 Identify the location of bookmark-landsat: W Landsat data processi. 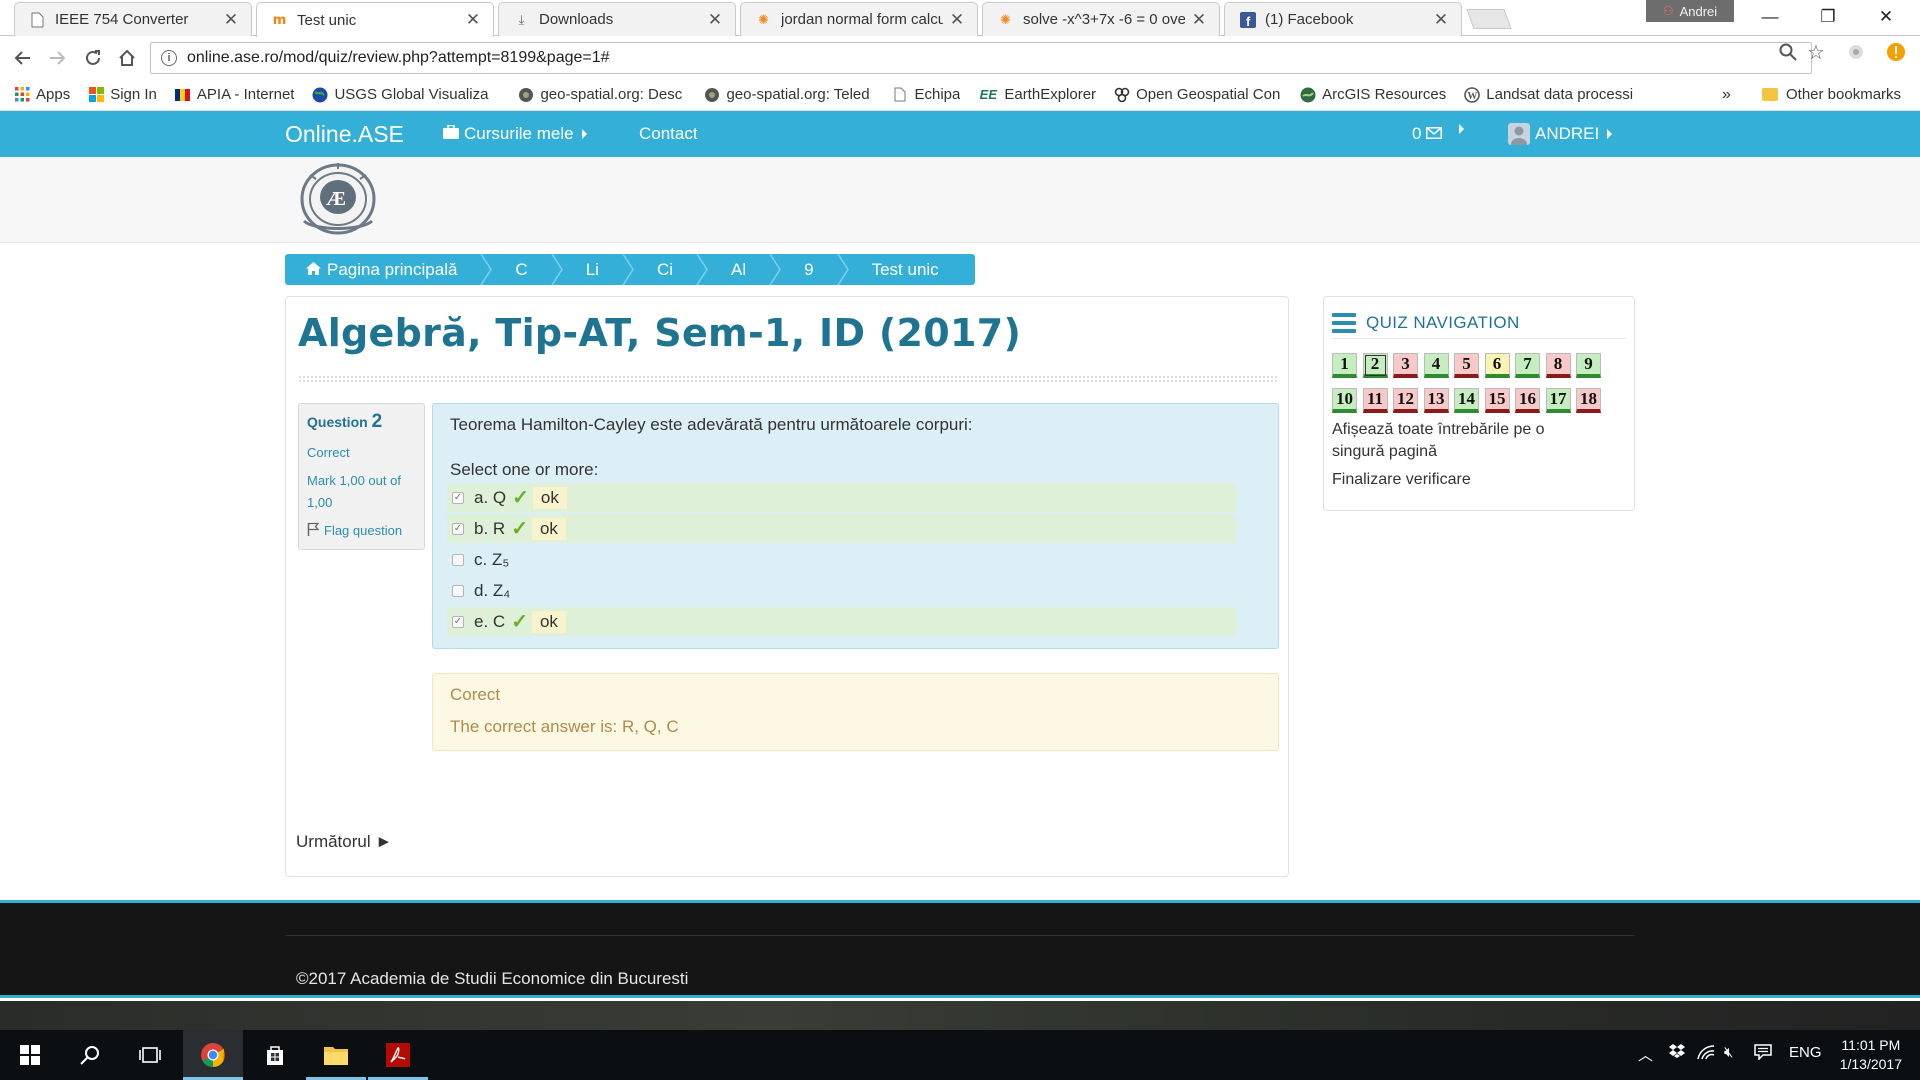
(1550, 94).